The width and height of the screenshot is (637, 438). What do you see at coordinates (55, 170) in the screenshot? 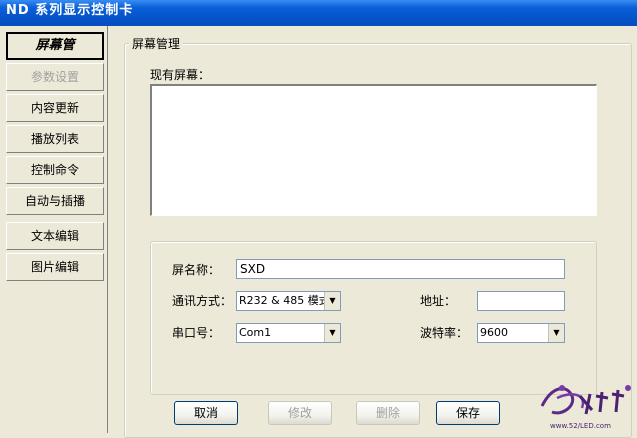
I see `sidebar-item-control-cmd: 控制命令` at bounding box center [55, 170].